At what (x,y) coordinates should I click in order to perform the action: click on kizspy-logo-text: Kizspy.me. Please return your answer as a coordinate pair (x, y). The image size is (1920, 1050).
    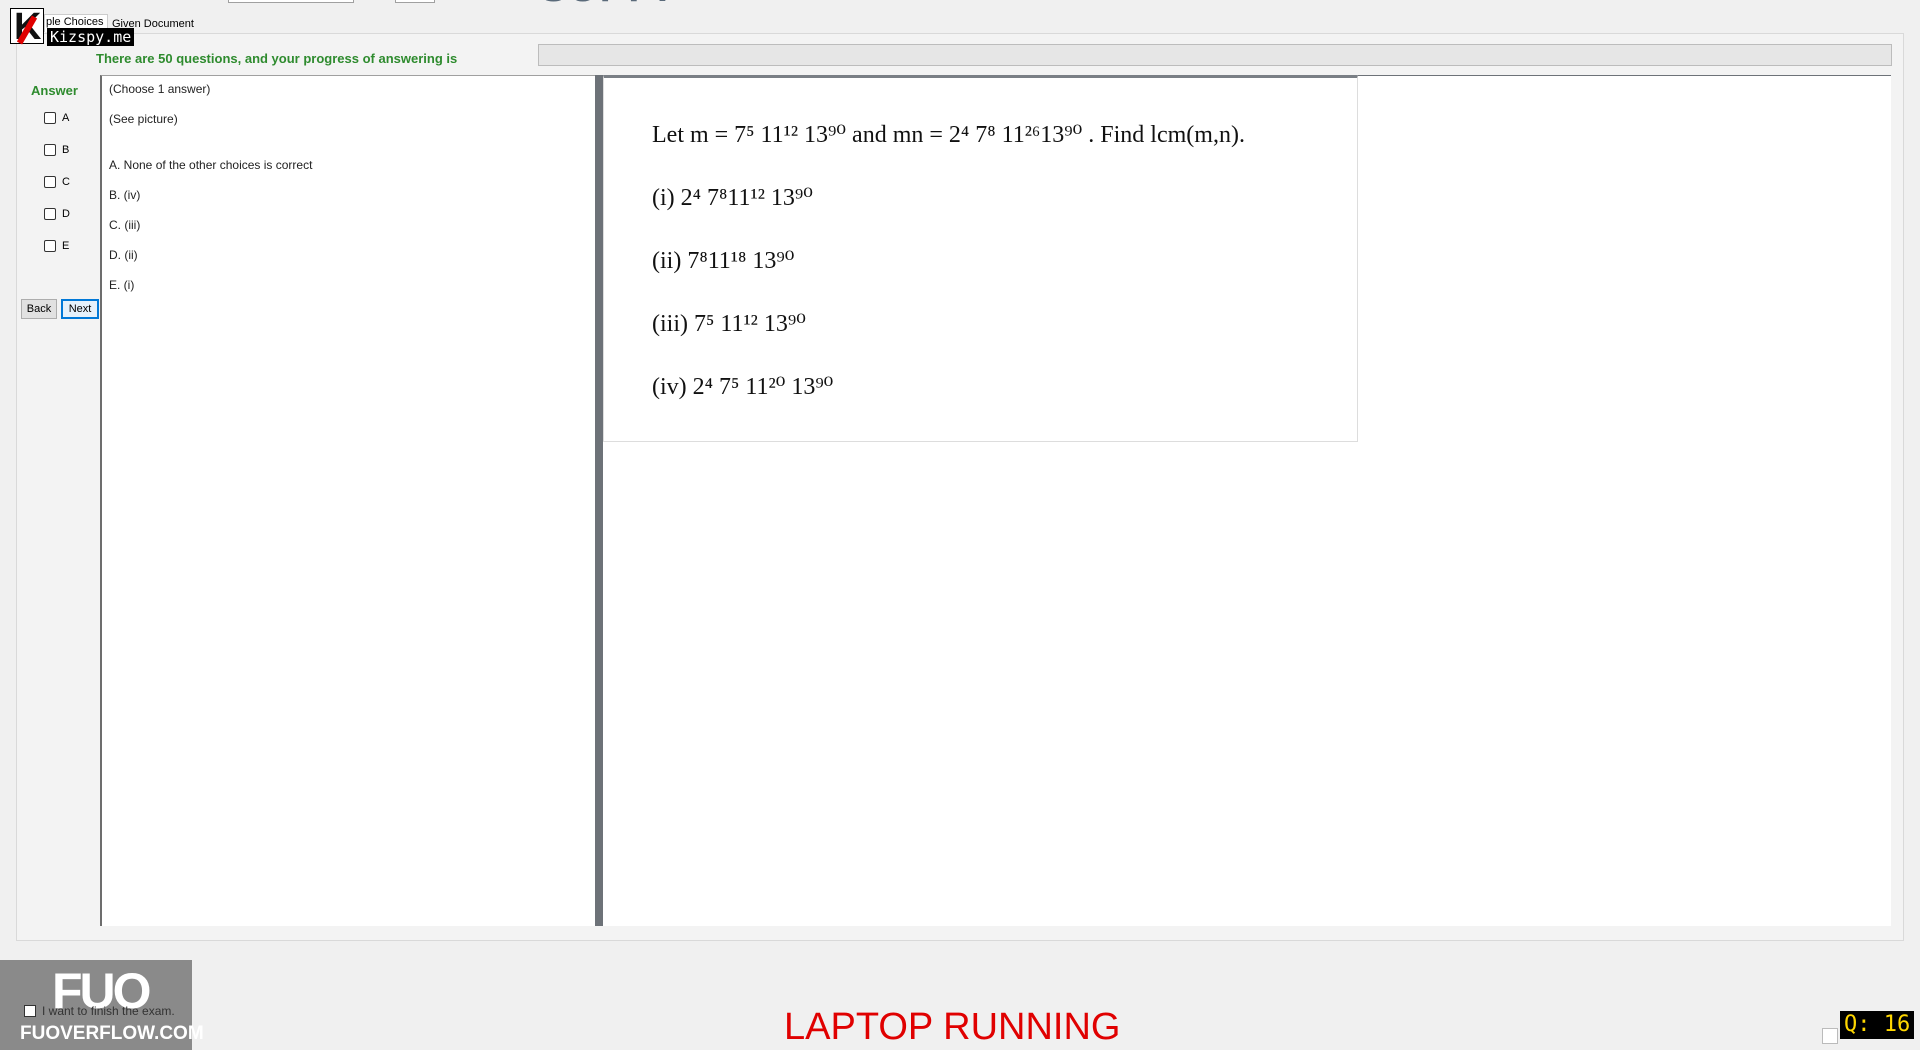
    Looking at the image, I should click on (91, 37).